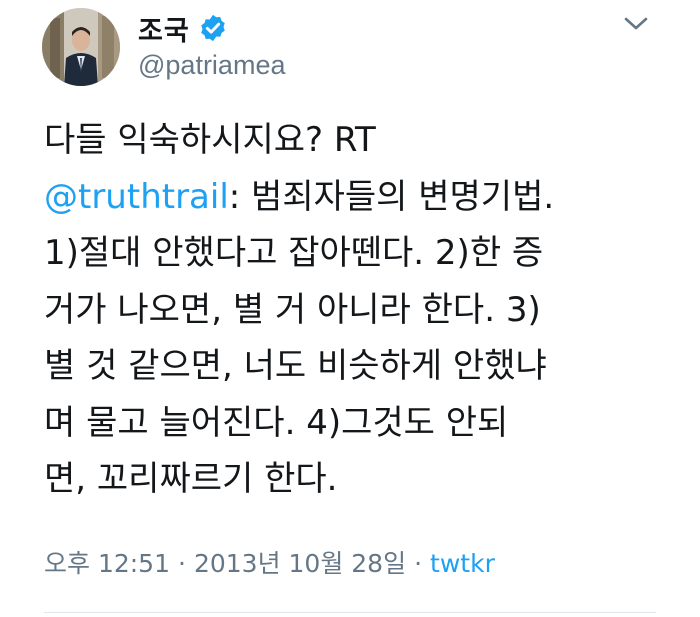 The width and height of the screenshot is (700, 617). Describe the element at coordinates (107, 563) in the screenshot. I see `tweet-time: 오후 12:51` at that location.